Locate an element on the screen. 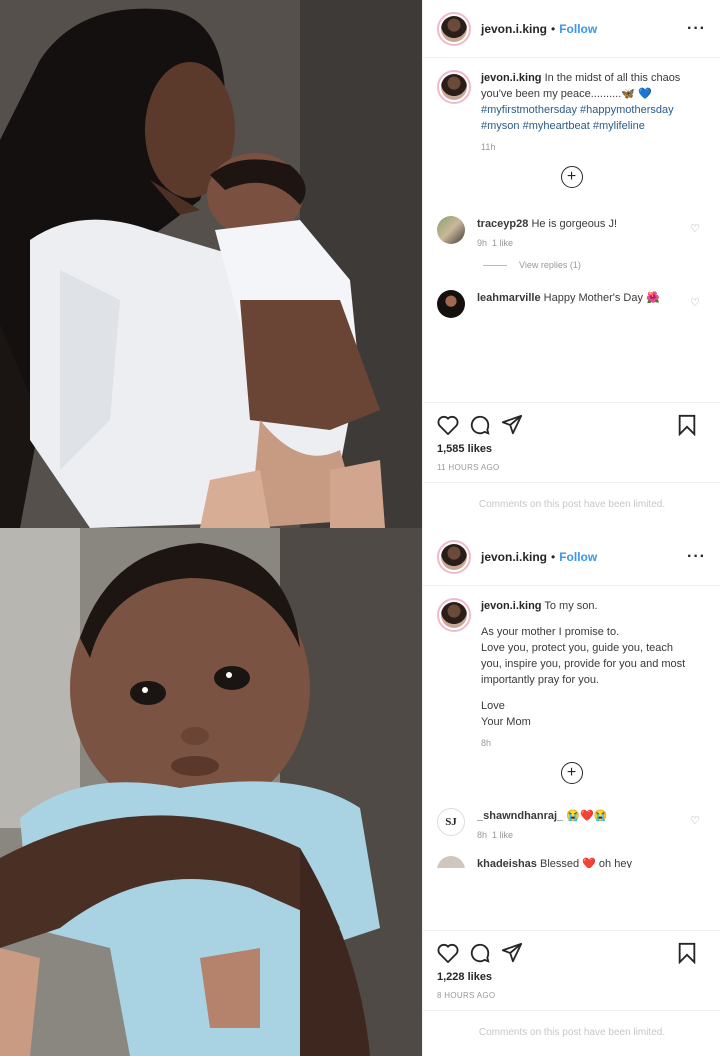 The width and height of the screenshot is (720, 1056). post-actions: 1,228 likes 8 HOURS AGO is located at coordinates (571, 965).